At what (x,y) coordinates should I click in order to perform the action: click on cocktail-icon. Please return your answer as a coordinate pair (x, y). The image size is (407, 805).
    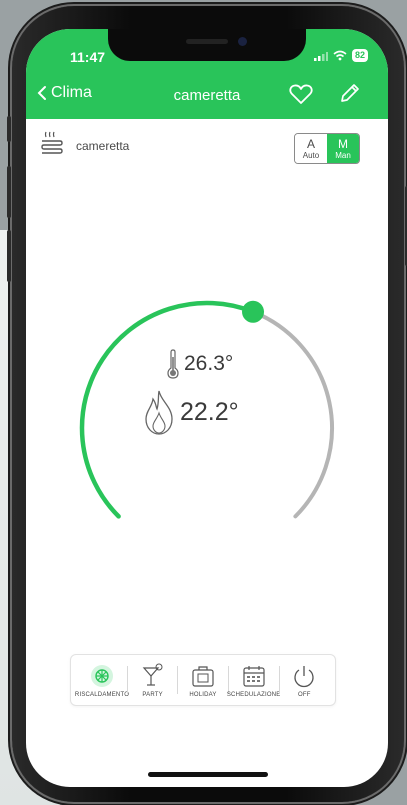
    Looking at the image, I should click on (152, 674).